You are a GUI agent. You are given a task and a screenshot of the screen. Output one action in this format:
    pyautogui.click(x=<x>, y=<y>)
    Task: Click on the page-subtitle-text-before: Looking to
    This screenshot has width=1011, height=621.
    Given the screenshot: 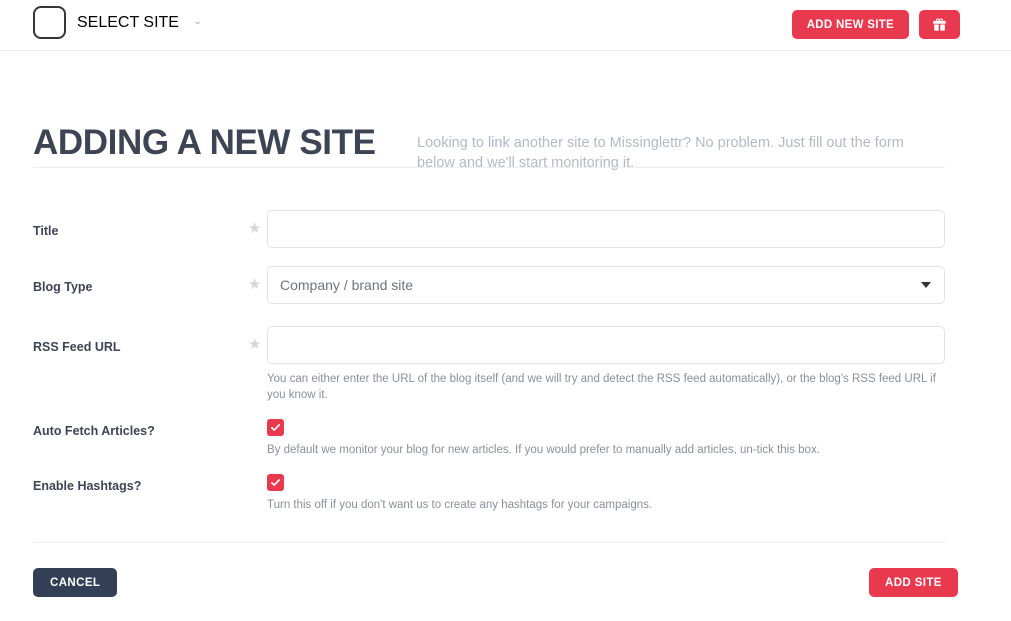 What is the action you would take?
    pyautogui.click(x=452, y=143)
    